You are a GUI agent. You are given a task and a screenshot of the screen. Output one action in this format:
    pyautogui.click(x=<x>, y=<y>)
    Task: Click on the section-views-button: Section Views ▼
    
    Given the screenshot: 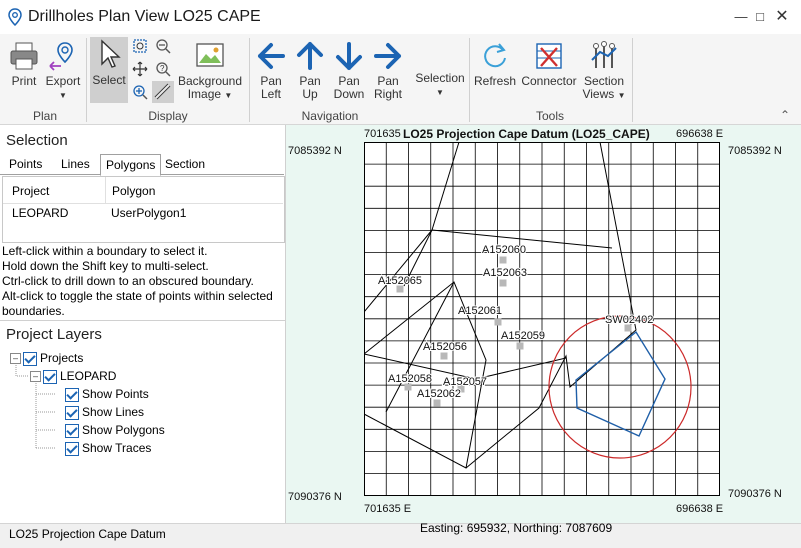 What is the action you would take?
    pyautogui.click(x=604, y=71)
    